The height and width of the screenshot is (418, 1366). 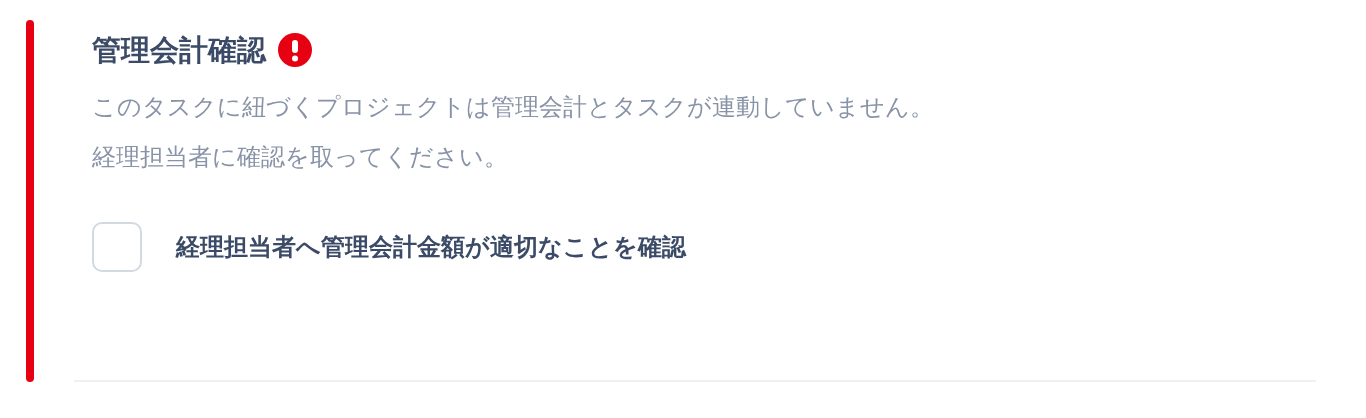 I want to click on section-title: 管理会計確認, so click(x=179, y=50).